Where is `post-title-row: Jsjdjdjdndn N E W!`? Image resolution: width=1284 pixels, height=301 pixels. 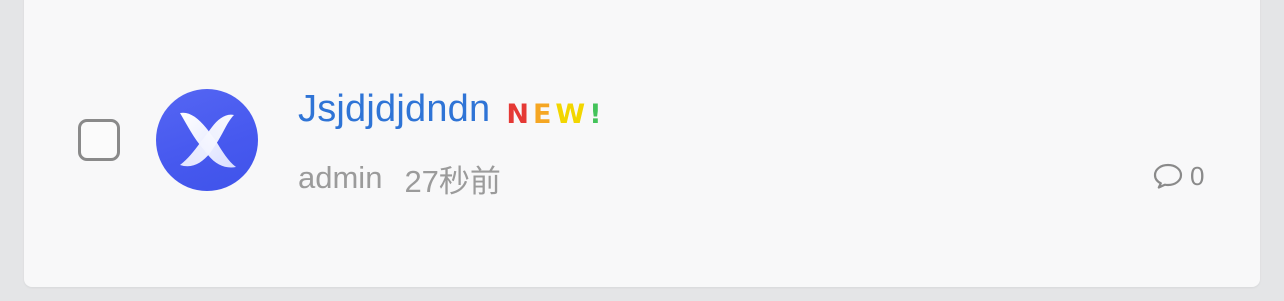 post-title-row: Jsjdjdjdndn N E W! is located at coordinates (450, 109).